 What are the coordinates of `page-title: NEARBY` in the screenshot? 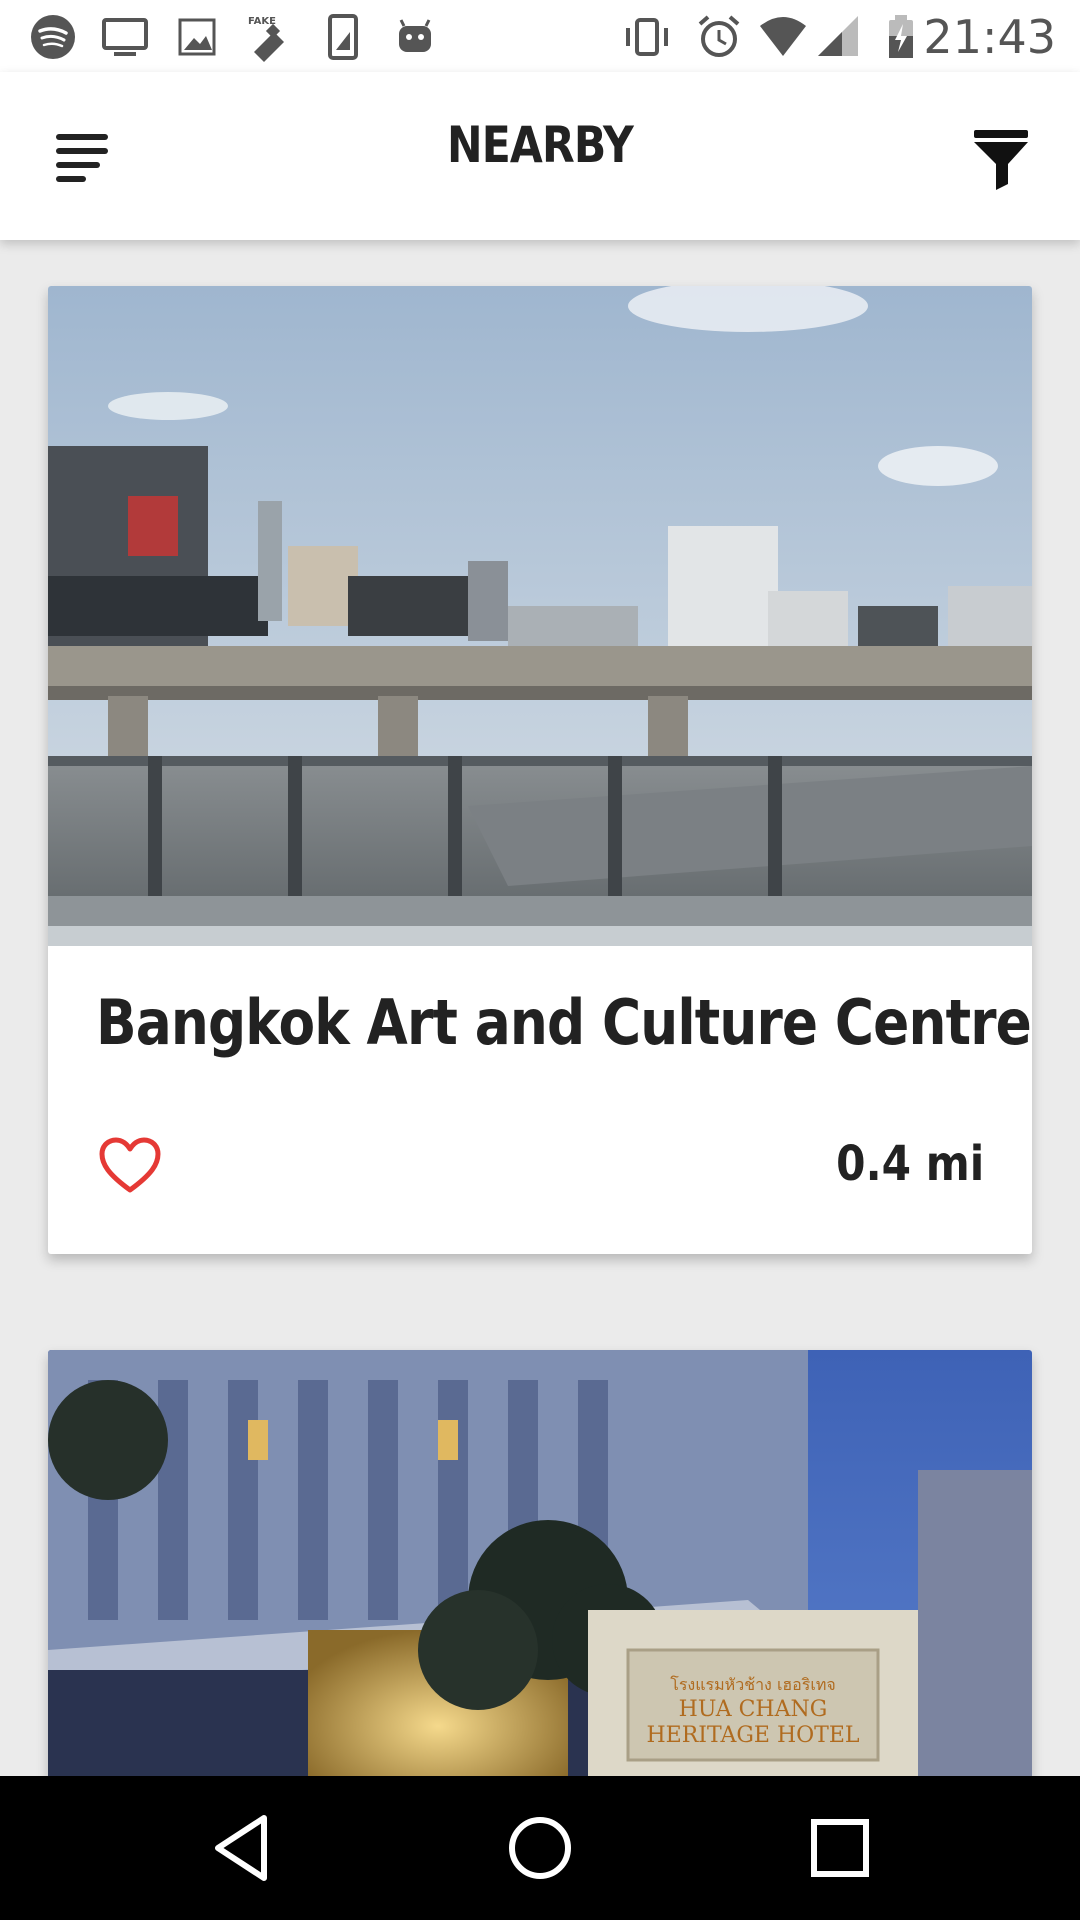 It's located at (540, 145).